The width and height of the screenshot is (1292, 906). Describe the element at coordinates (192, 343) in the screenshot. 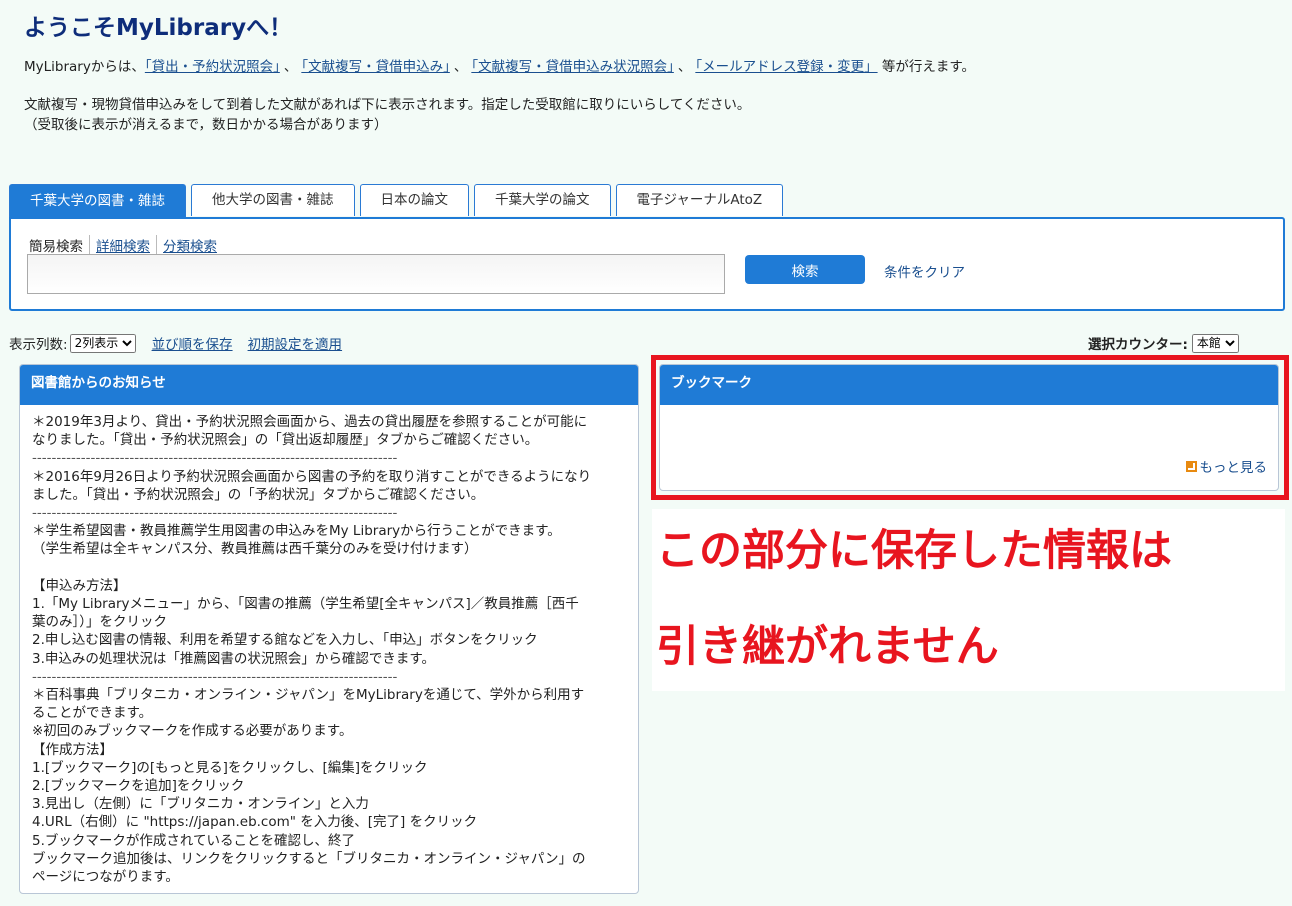

I see `save-order-link: 並び順を保存` at that location.